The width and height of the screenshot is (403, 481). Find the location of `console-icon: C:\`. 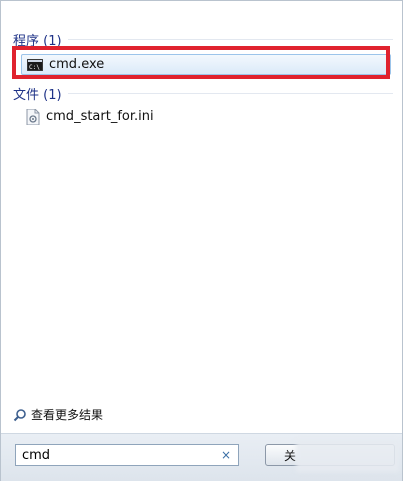

console-icon: C:\ is located at coordinates (35, 64).